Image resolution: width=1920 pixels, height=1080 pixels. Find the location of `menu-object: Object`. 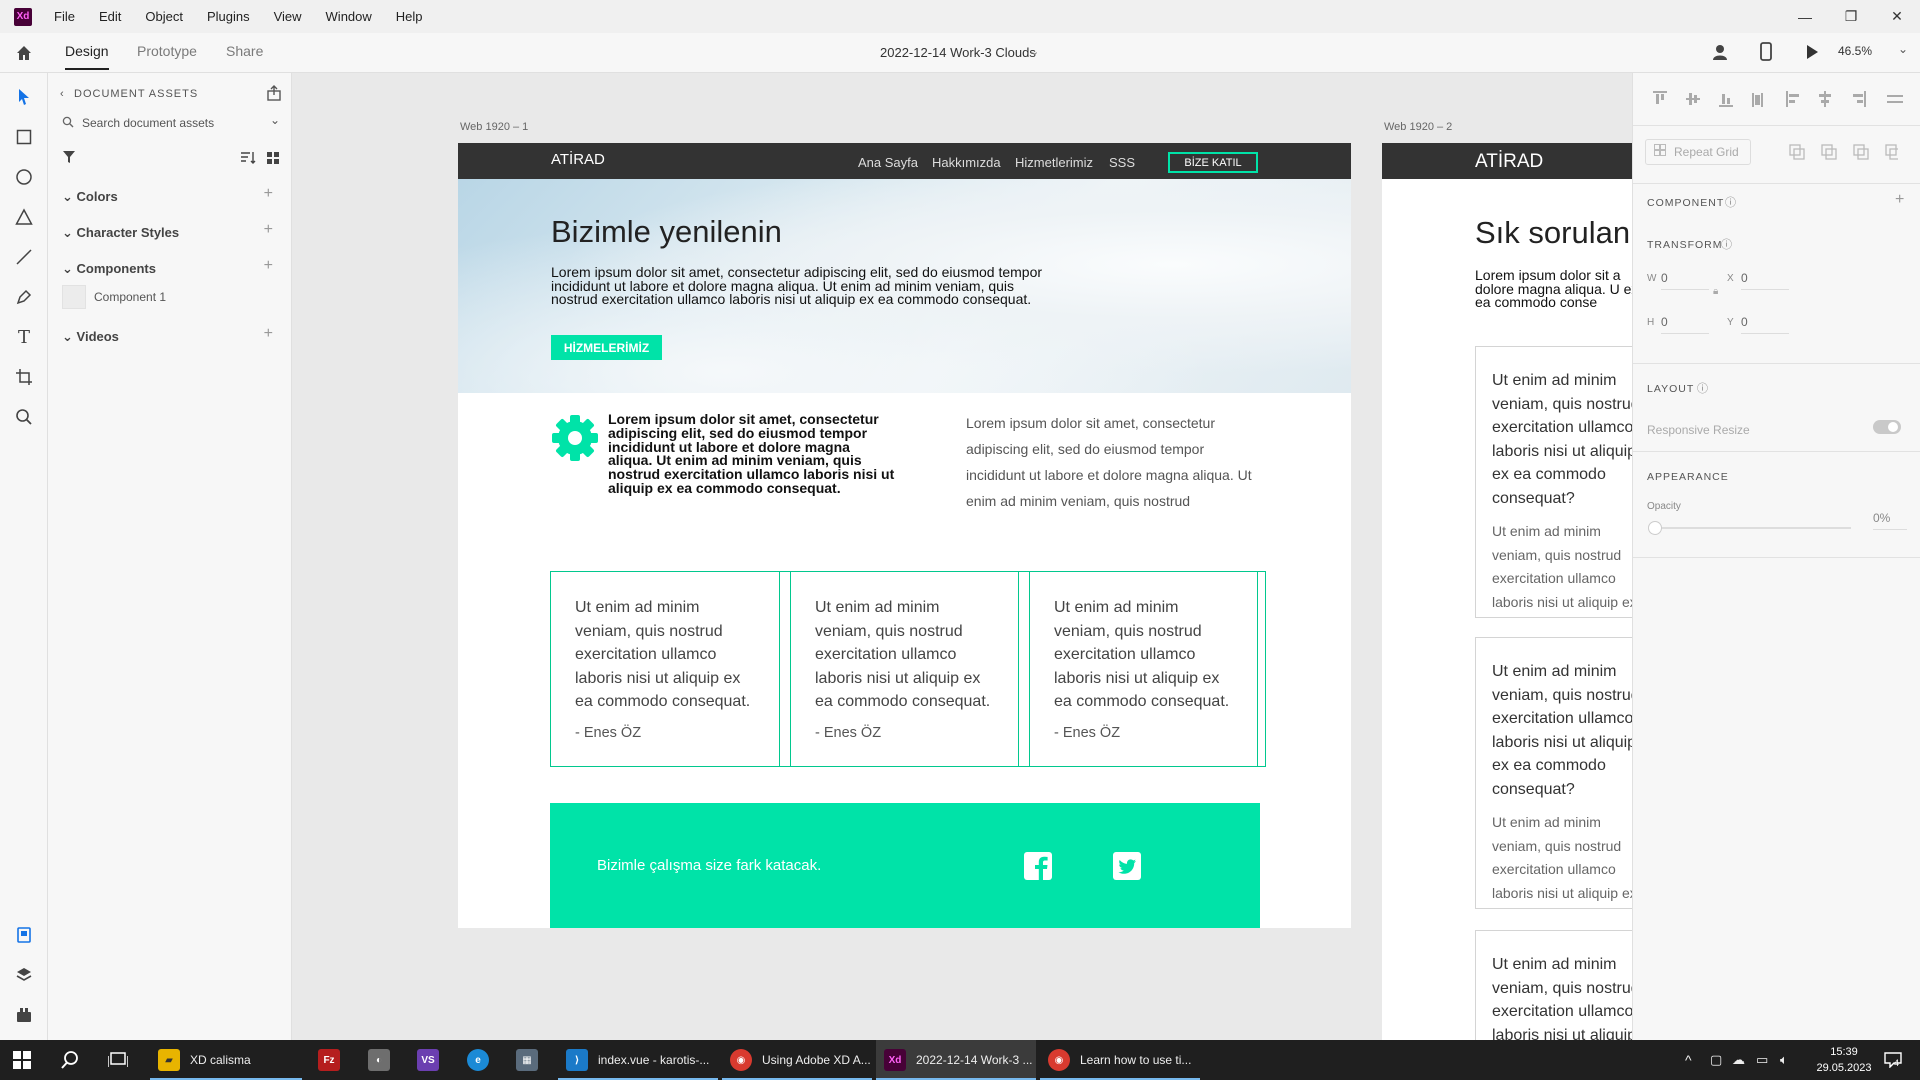

menu-object: Object is located at coordinates (164, 16).